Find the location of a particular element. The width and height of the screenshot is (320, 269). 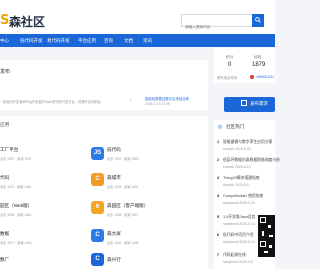

stat-label: 经验 is located at coordinates (258, 57).